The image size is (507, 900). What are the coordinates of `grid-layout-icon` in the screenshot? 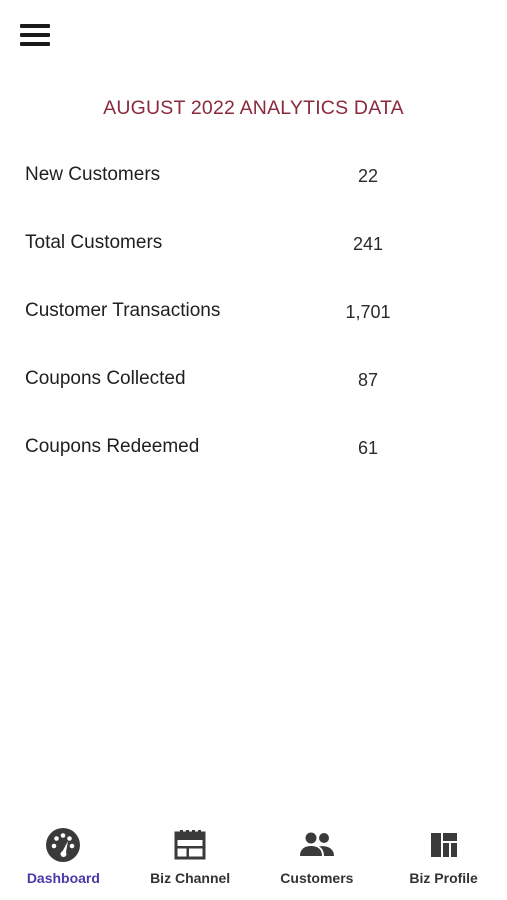 It's located at (444, 845).